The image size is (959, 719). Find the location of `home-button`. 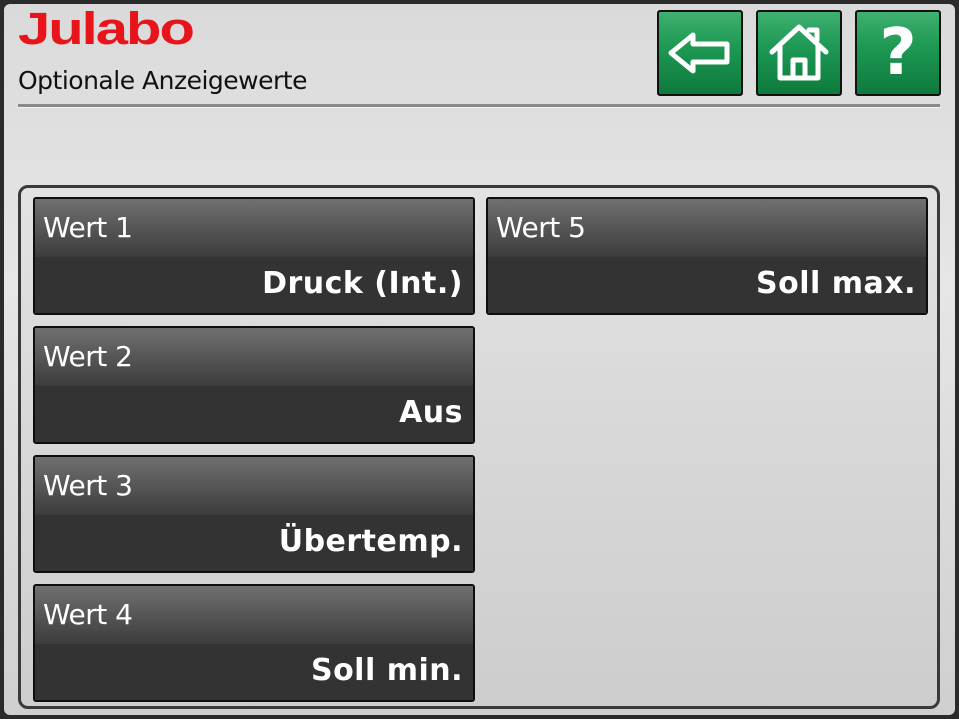

home-button is located at coordinates (799, 53).